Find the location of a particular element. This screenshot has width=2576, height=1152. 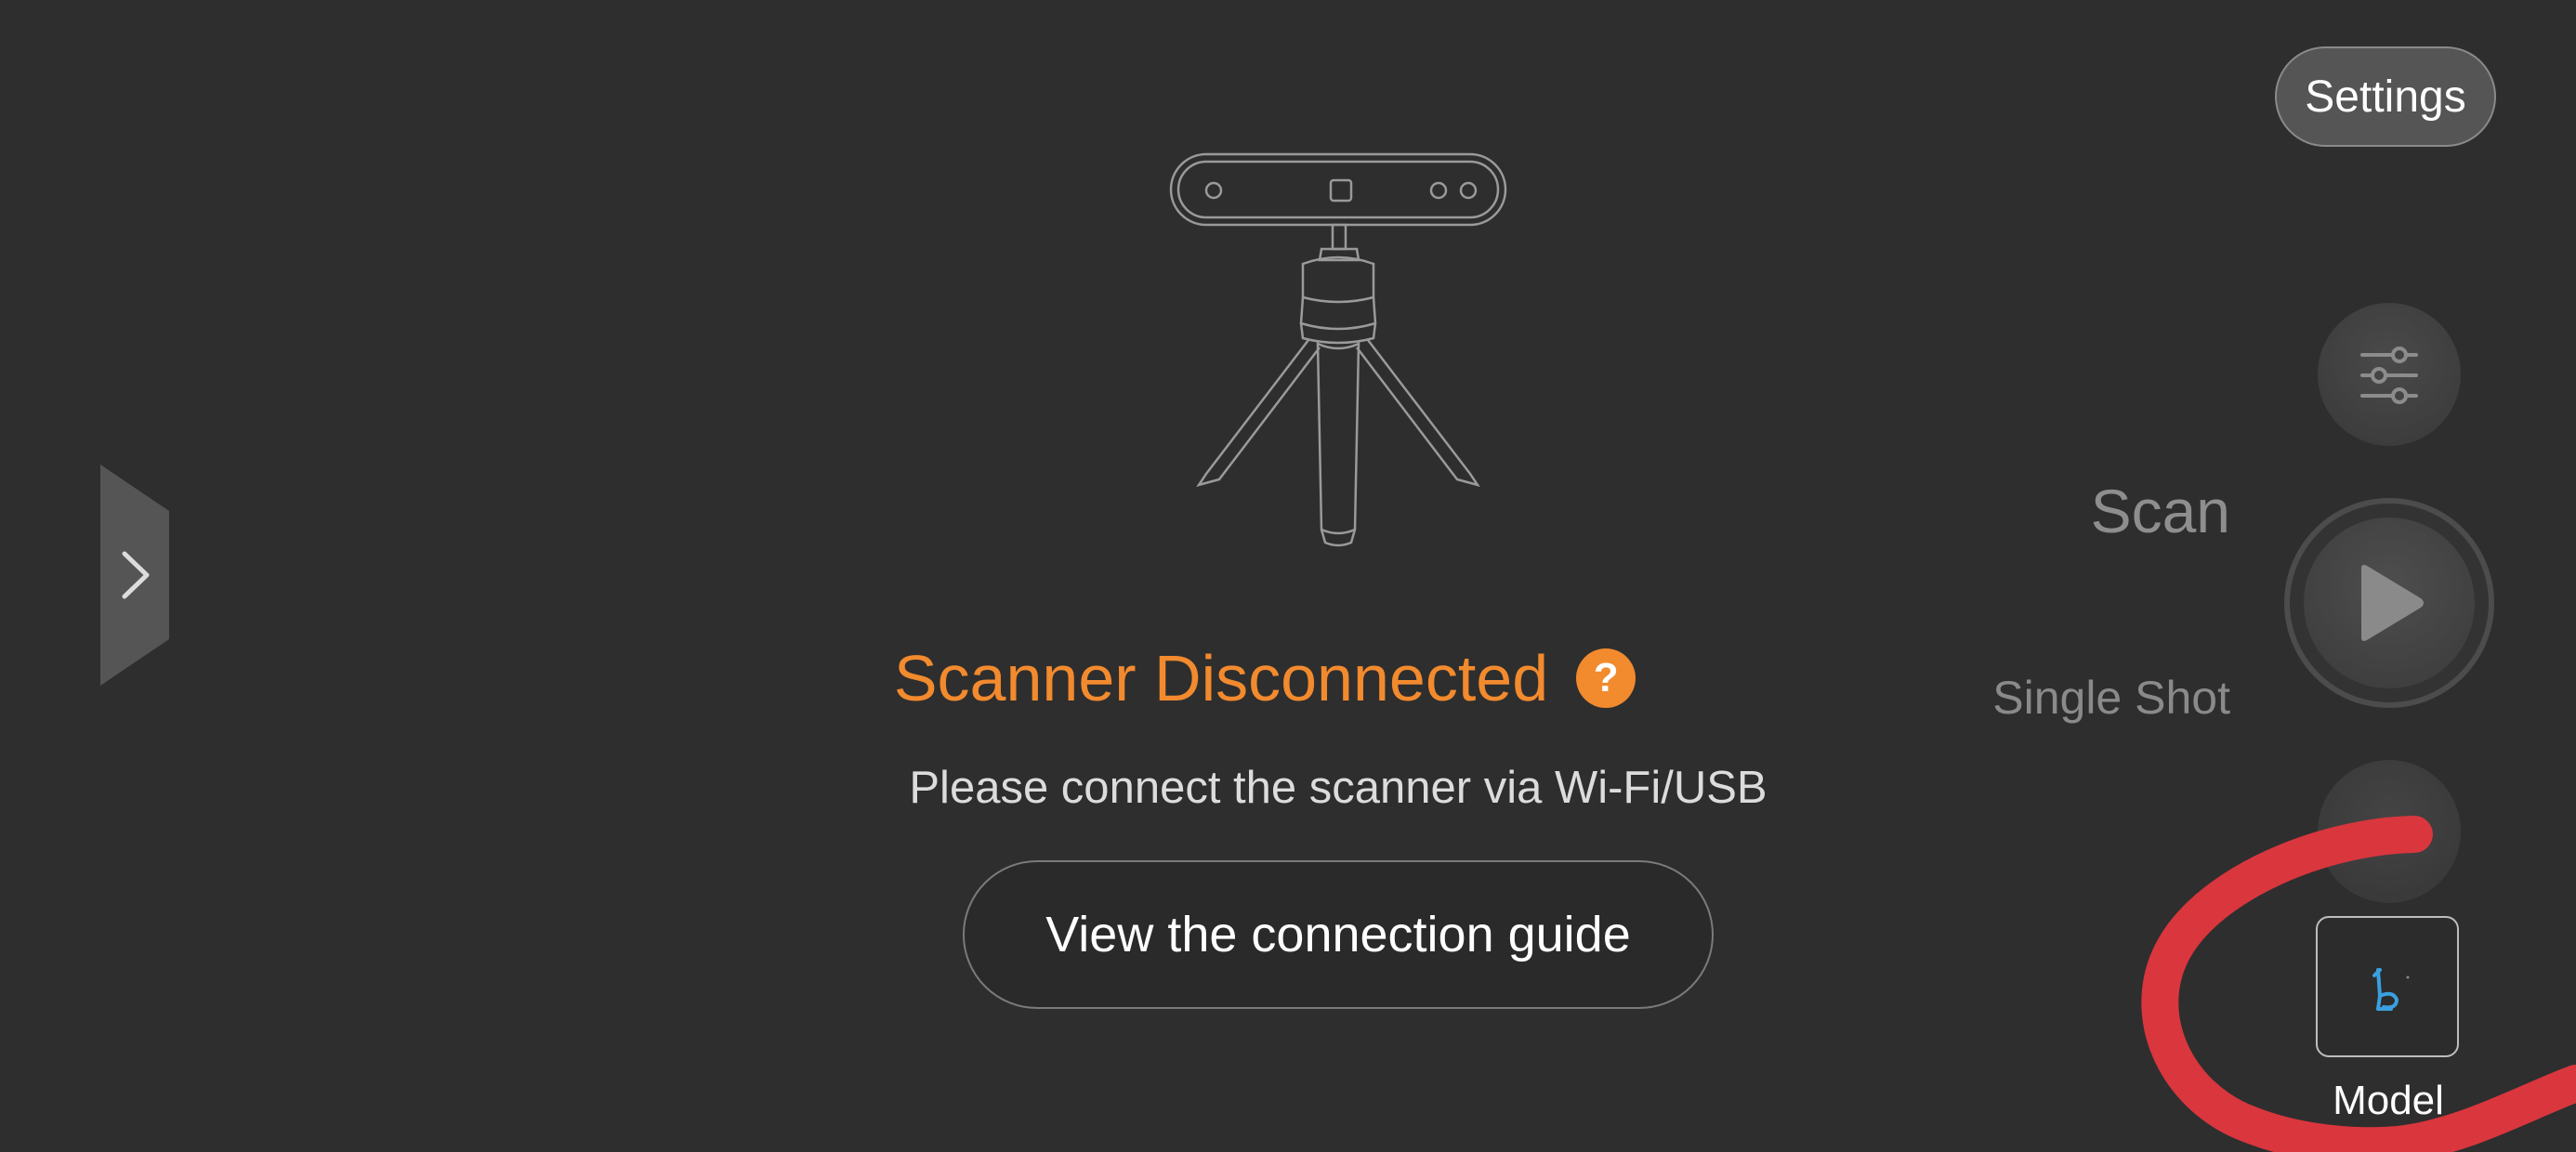

sliders-icon is located at coordinates (2389, 375).